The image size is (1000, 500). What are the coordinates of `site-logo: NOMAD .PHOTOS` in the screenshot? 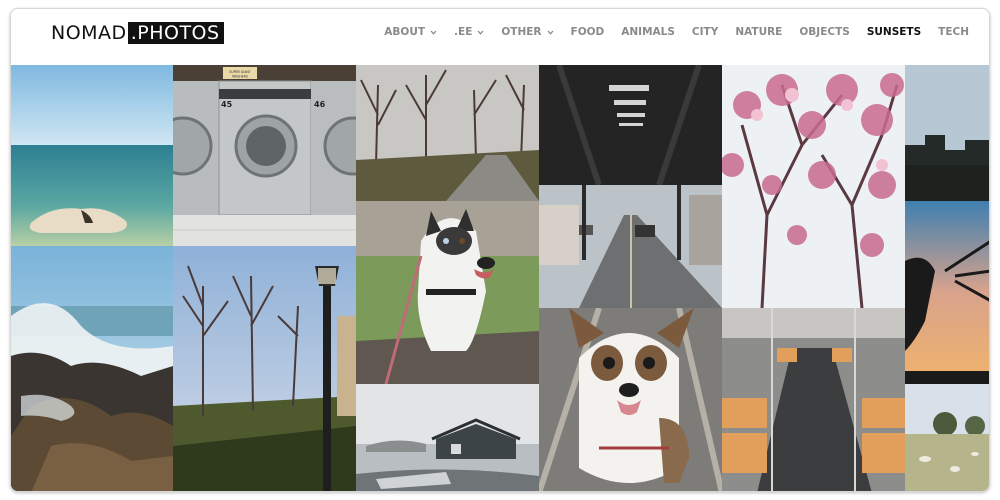 It's located at (137, 33).